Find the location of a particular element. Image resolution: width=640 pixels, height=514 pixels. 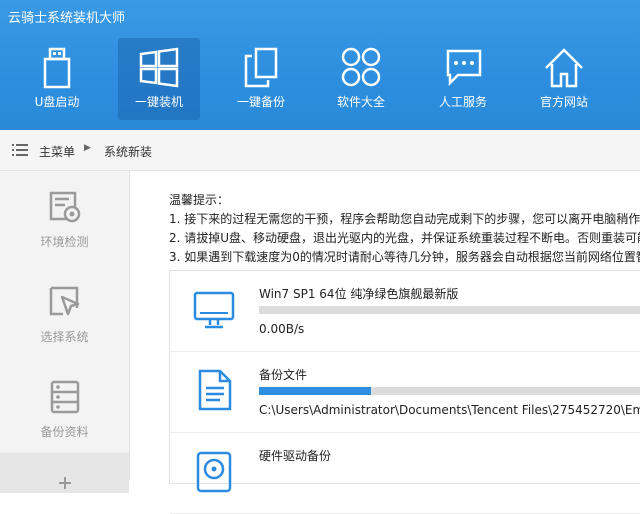

breadcrumb: 主菜单 ▶ 系统新装 is located at coordinates (320, 150).